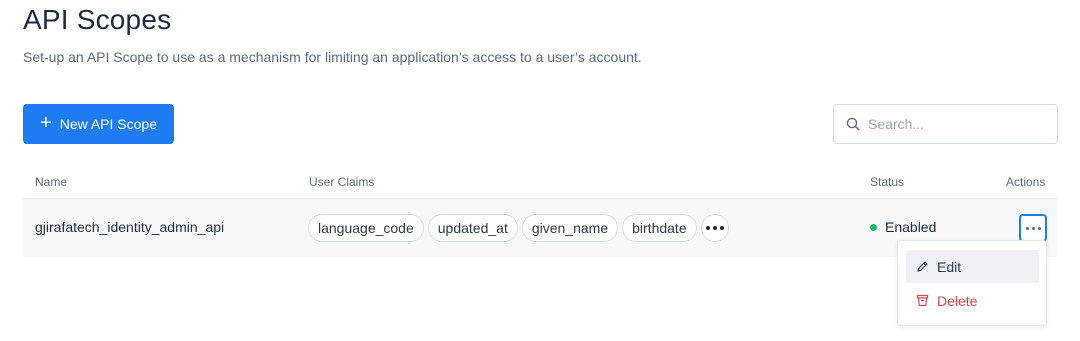 Image resolution: width=1080 pixels, height=341 pixels. What do you see at coordinates (108, 124) in the screenshot?
I see `new-api-scope-label: New API Scope` at bounding box center [108, 124].